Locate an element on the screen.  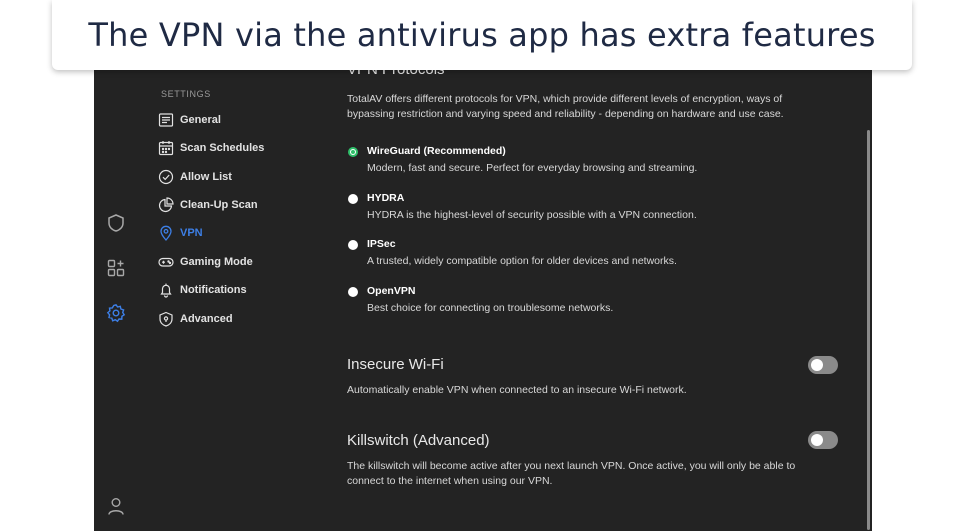
settings-header: SETTINGS is located at coordinates (186, 94).